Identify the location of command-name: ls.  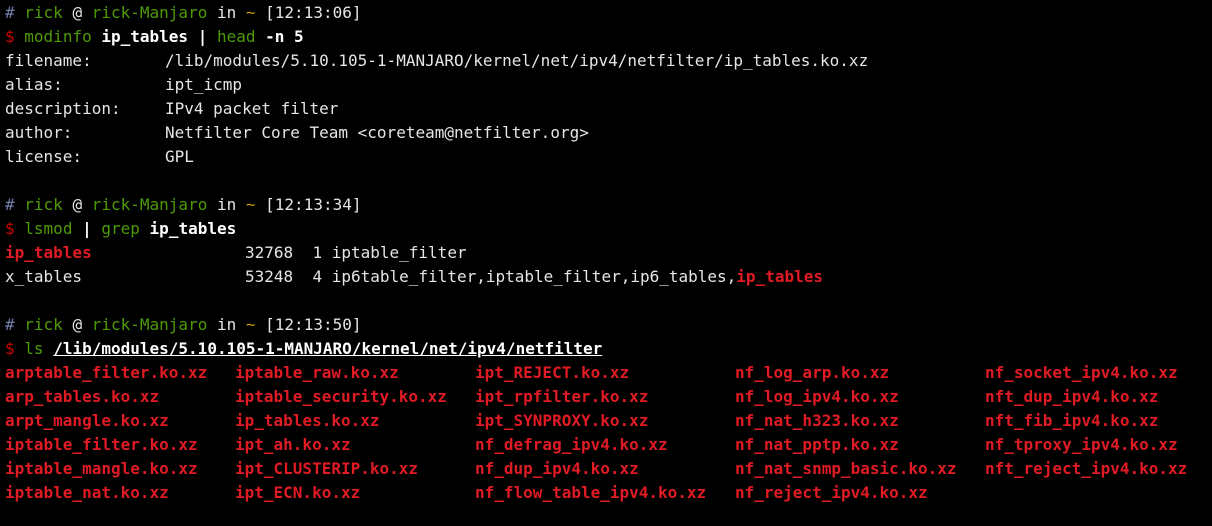
(34, 348).